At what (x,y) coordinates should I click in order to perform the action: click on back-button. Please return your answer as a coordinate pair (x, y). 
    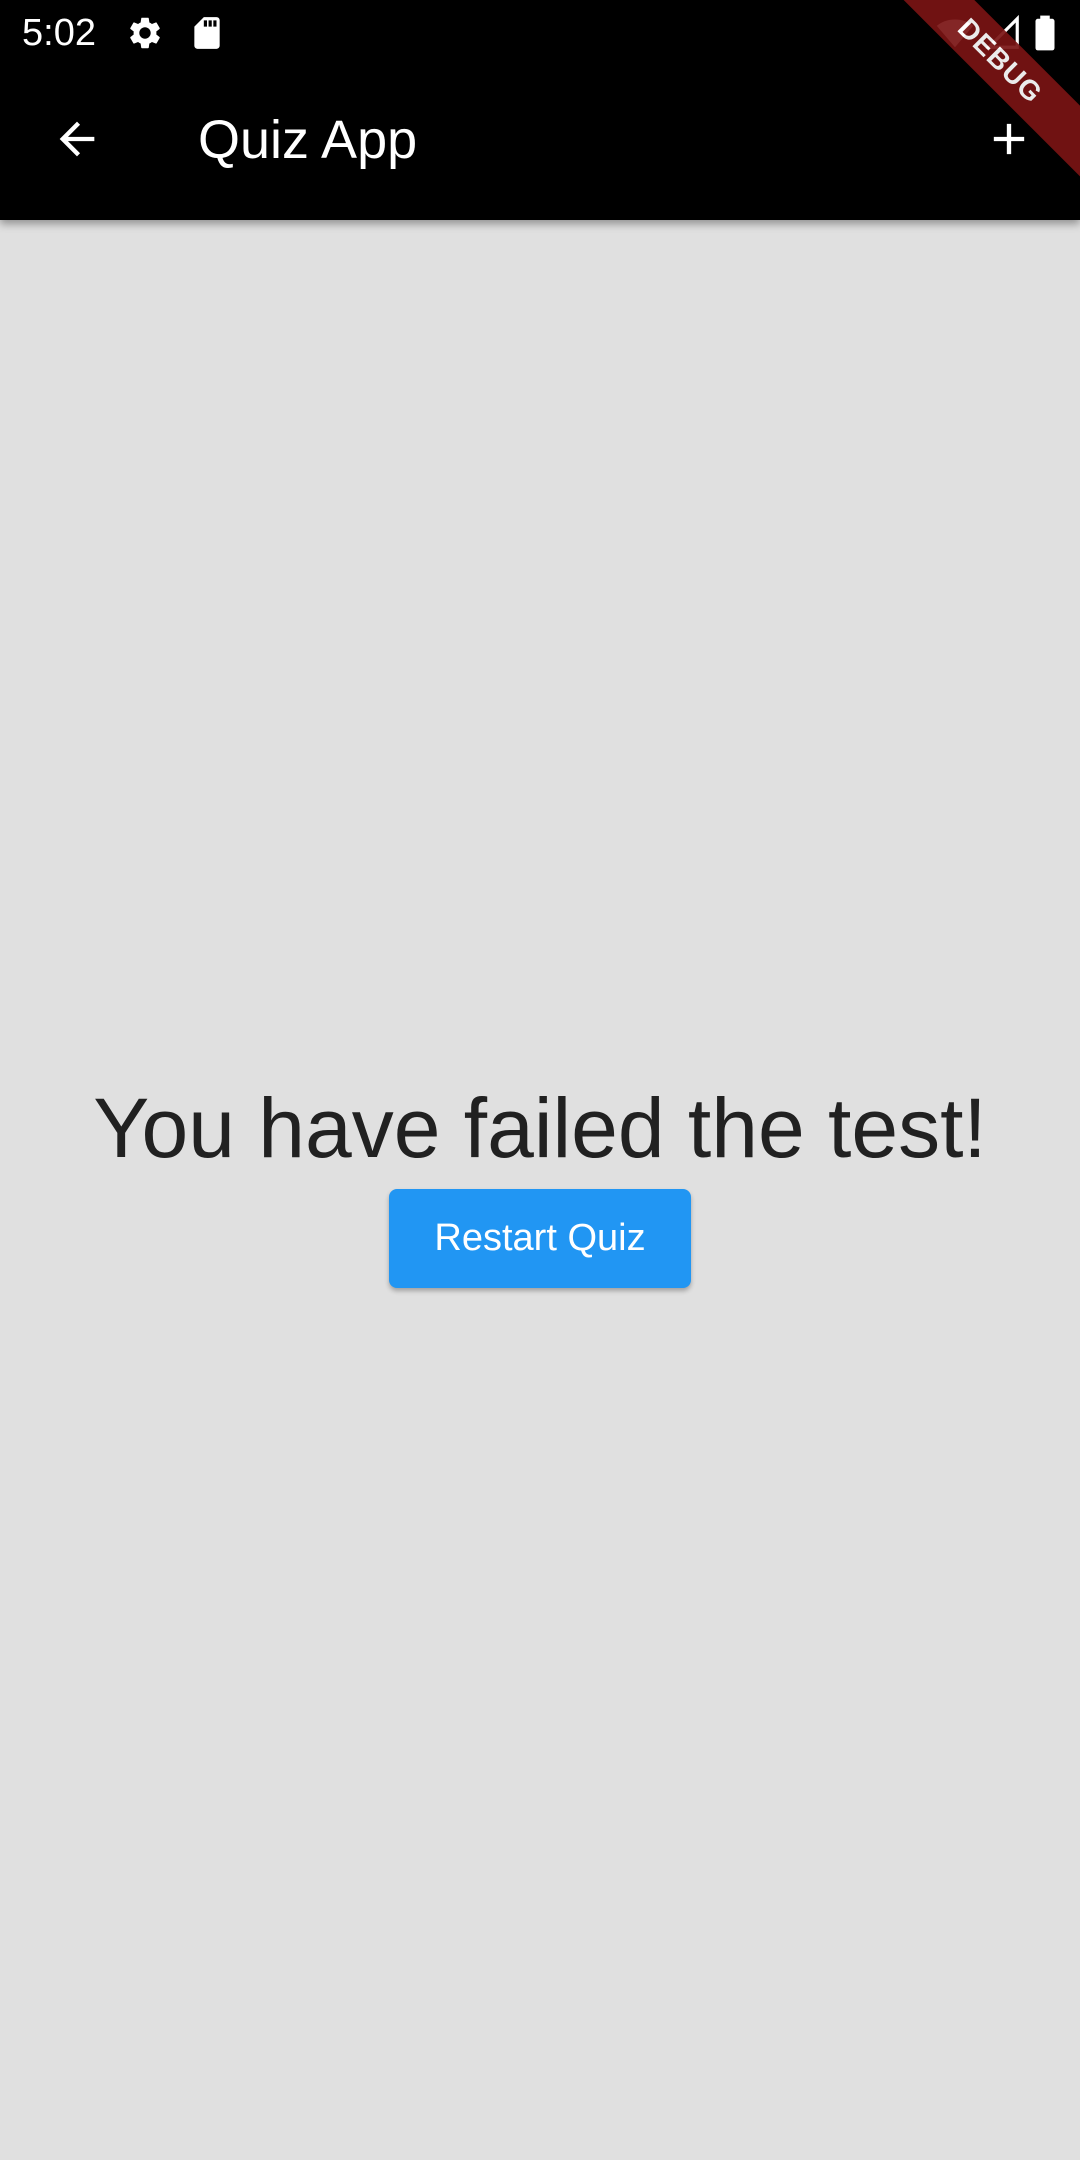
    Looking at the image, I should click on (77, 139).